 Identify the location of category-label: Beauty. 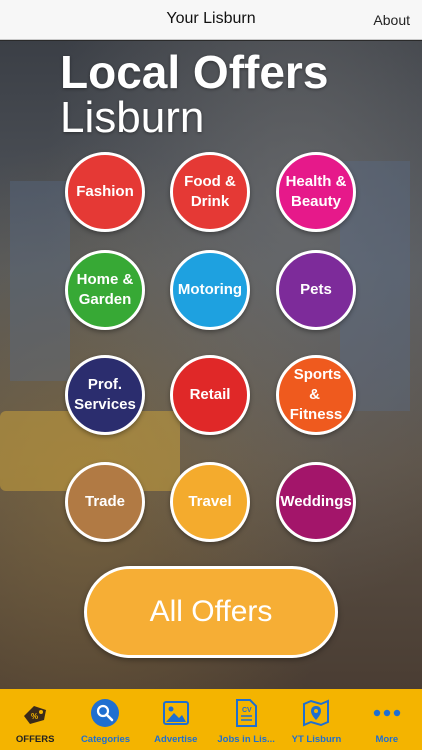
(316, 201).